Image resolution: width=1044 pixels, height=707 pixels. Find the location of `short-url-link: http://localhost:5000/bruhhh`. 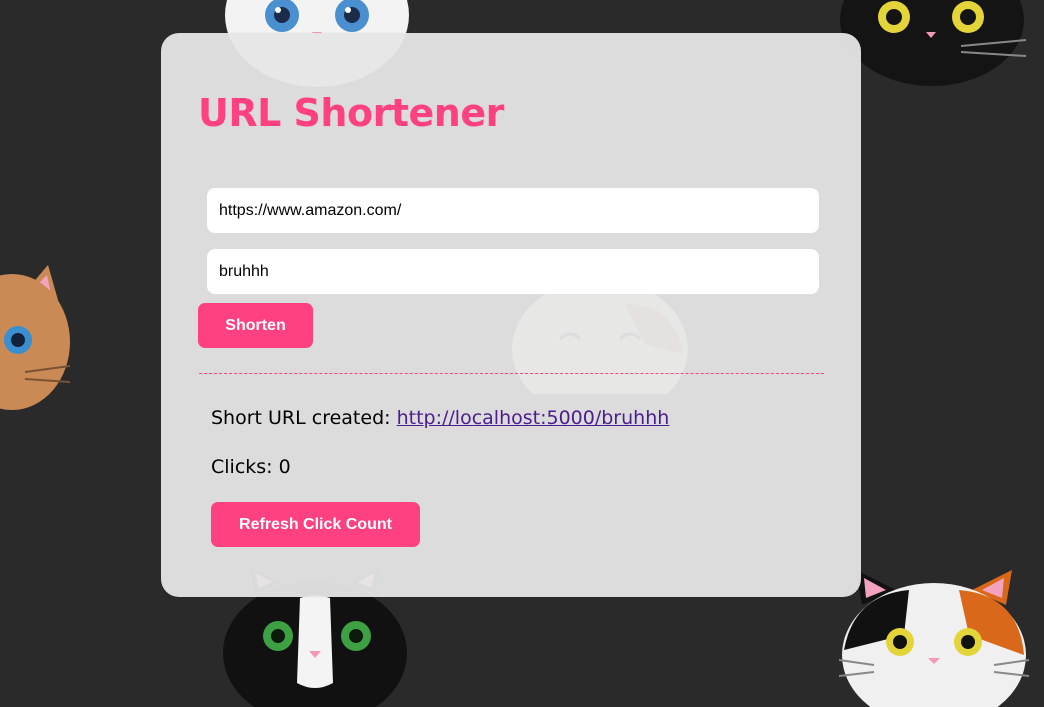

short-url-link: http://localhost:5000/bruhhh is located at coordinates (533, 418).